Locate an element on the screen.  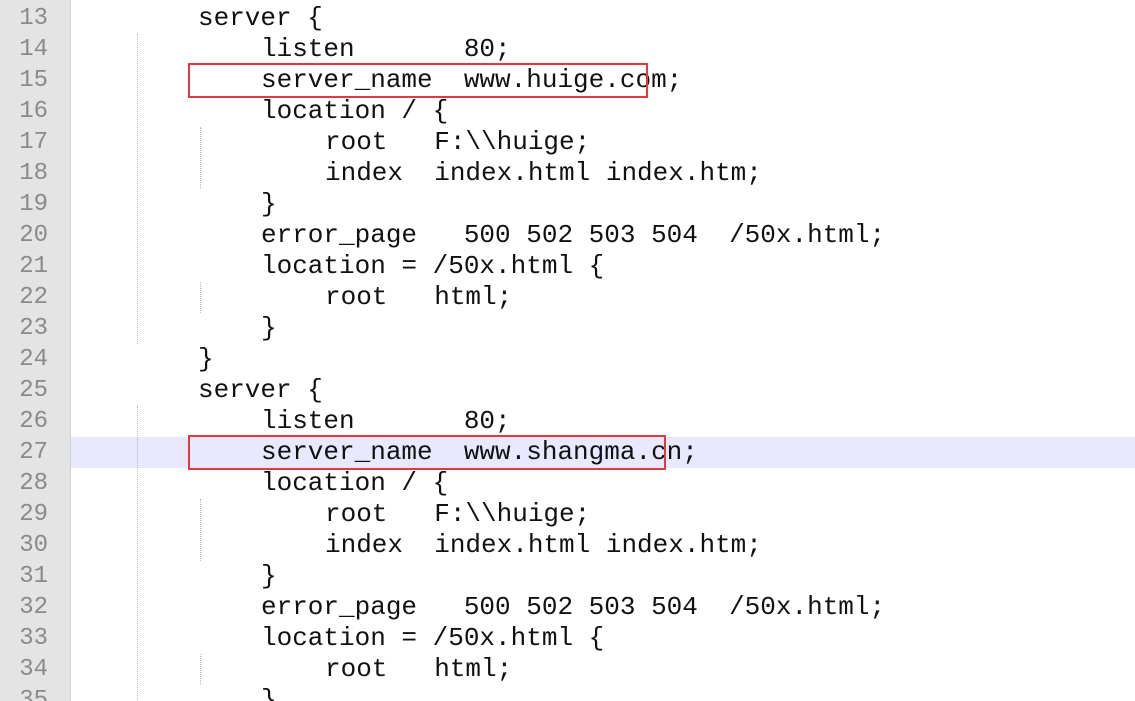
line-number: 26 is located at coordinates (33, 421).